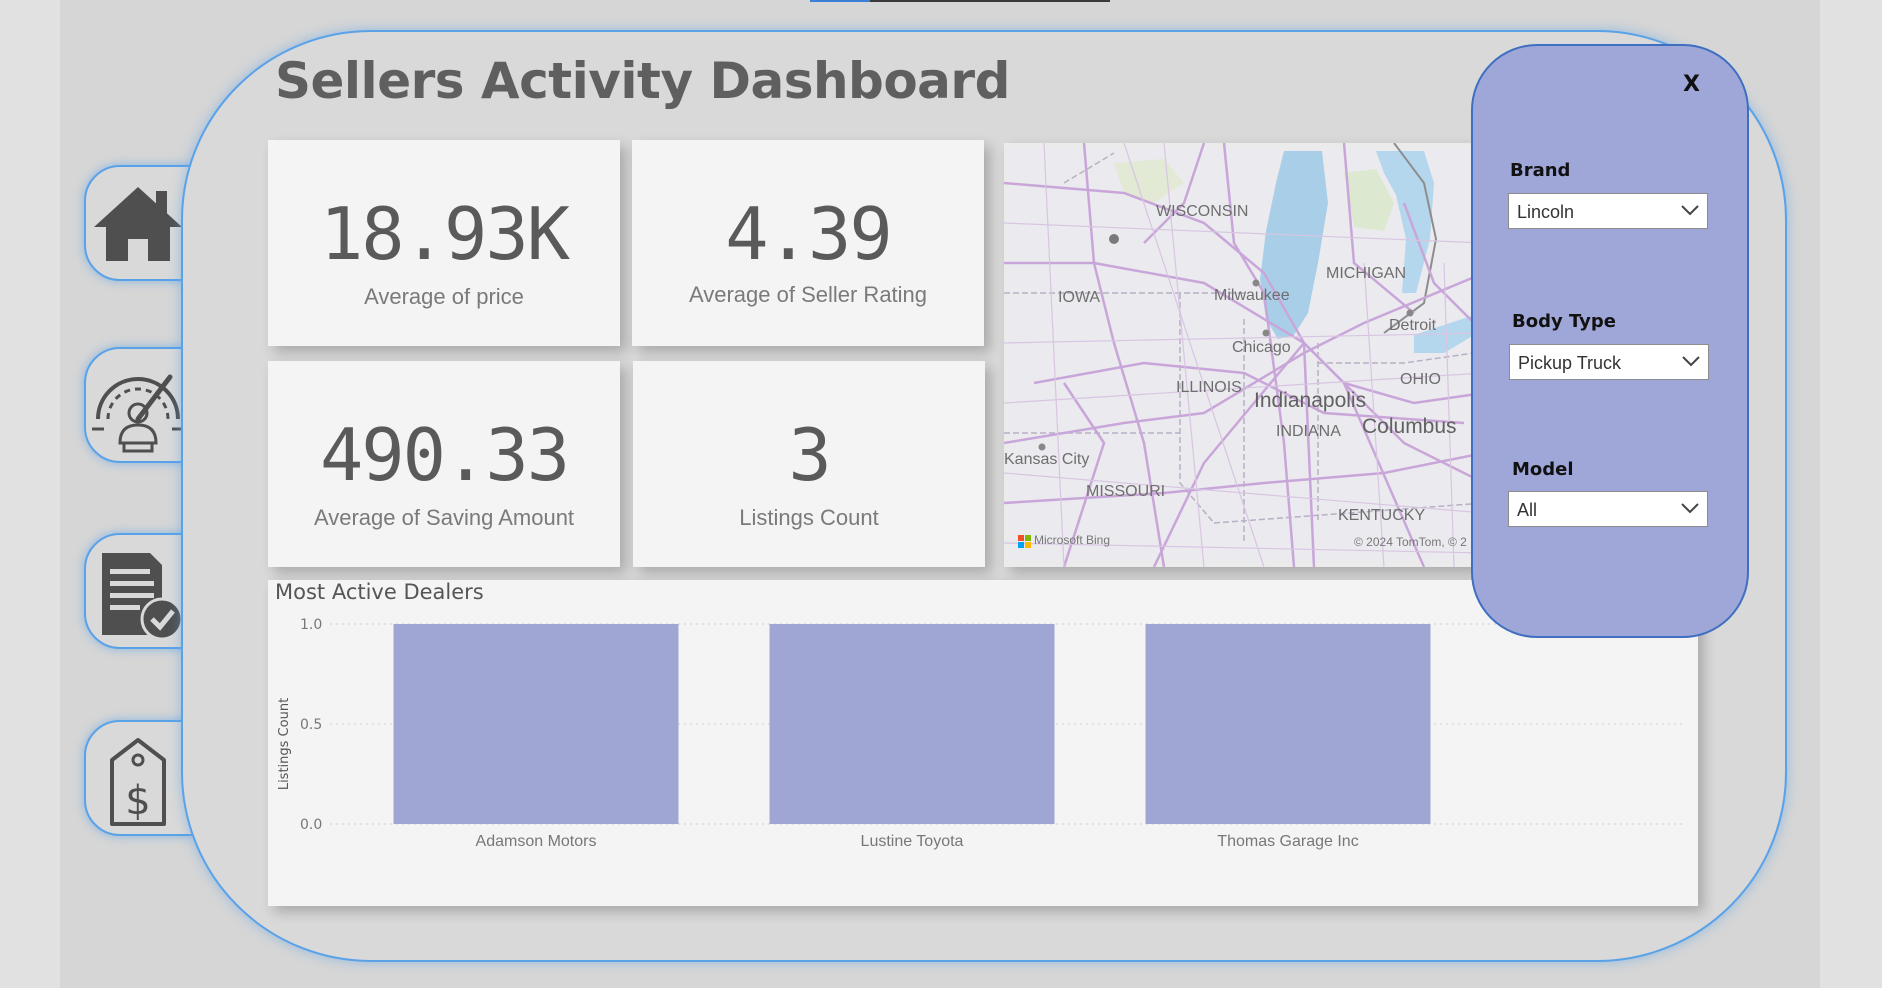 Image resolution: width=1882 pixels, height=988 pixels. I want to click on body-type-filter-label: Body Type, so click(1564, 321).